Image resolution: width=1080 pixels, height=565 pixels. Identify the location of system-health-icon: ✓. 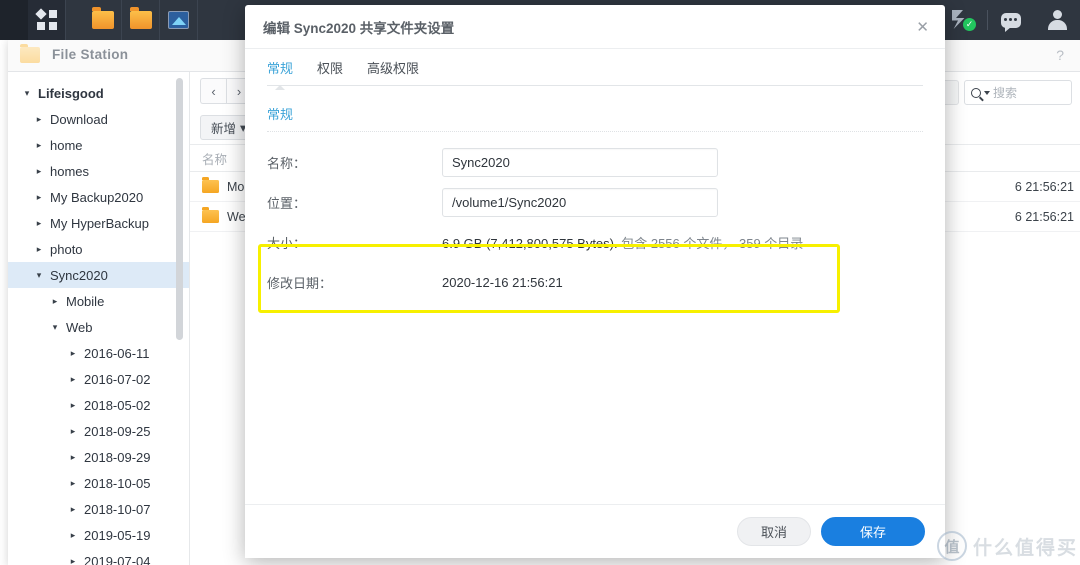
(964, 20).